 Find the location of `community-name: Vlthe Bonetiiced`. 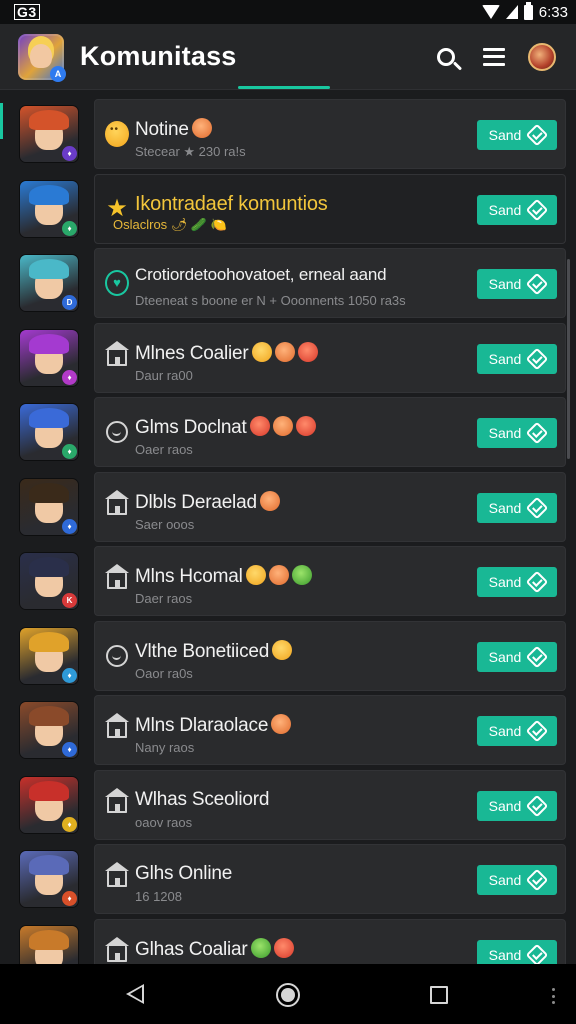

community-name: Vlthe Bonetiiced is located at coordinates (214, 651).